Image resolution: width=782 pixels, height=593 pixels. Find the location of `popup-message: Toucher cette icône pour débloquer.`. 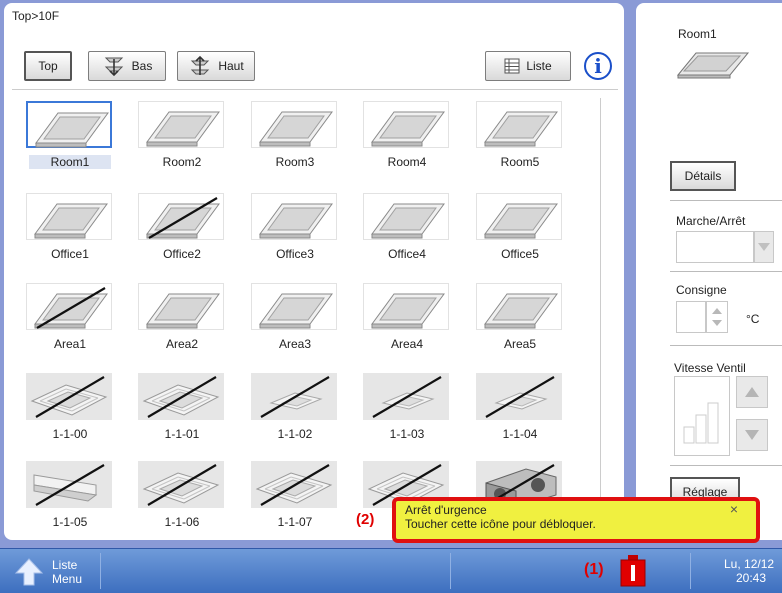

popup-message: Toucher cette icône pour débloquer. is located at coordinates (500, 524).